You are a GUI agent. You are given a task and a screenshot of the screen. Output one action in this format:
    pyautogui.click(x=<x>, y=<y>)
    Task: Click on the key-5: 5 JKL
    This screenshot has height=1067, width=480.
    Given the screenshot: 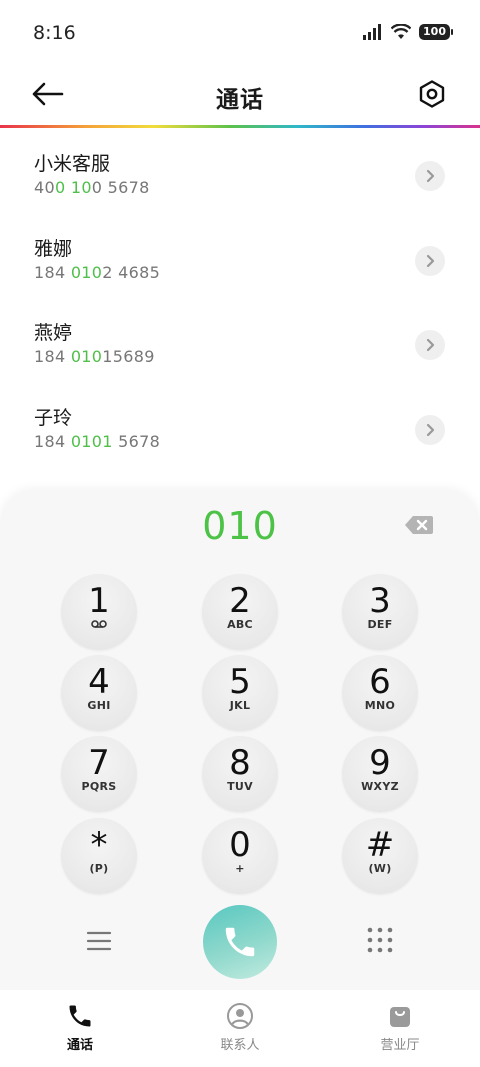 What is the action you would take?
    pyautogui.click(x=240, y=693)
    